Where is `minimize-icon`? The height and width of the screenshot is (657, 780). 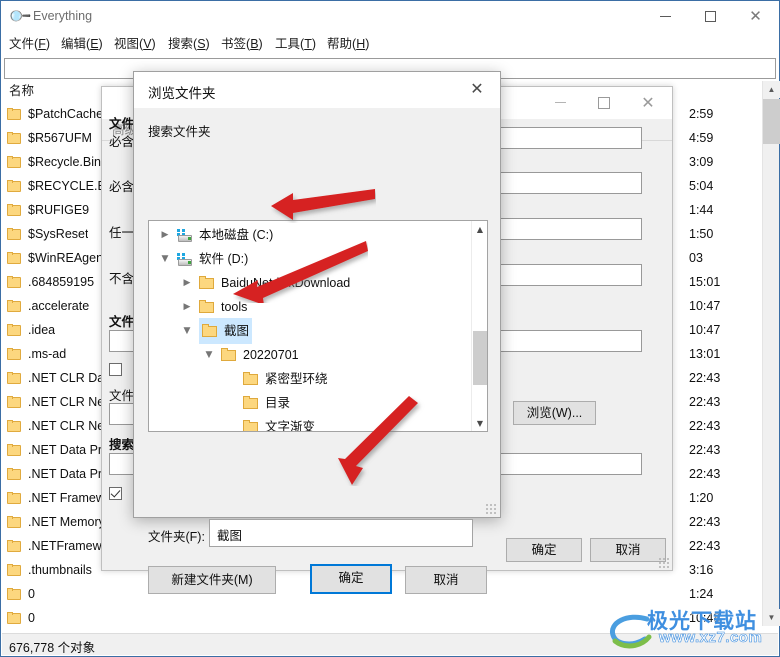 minimize-icon is located at coordinates (665, 16).